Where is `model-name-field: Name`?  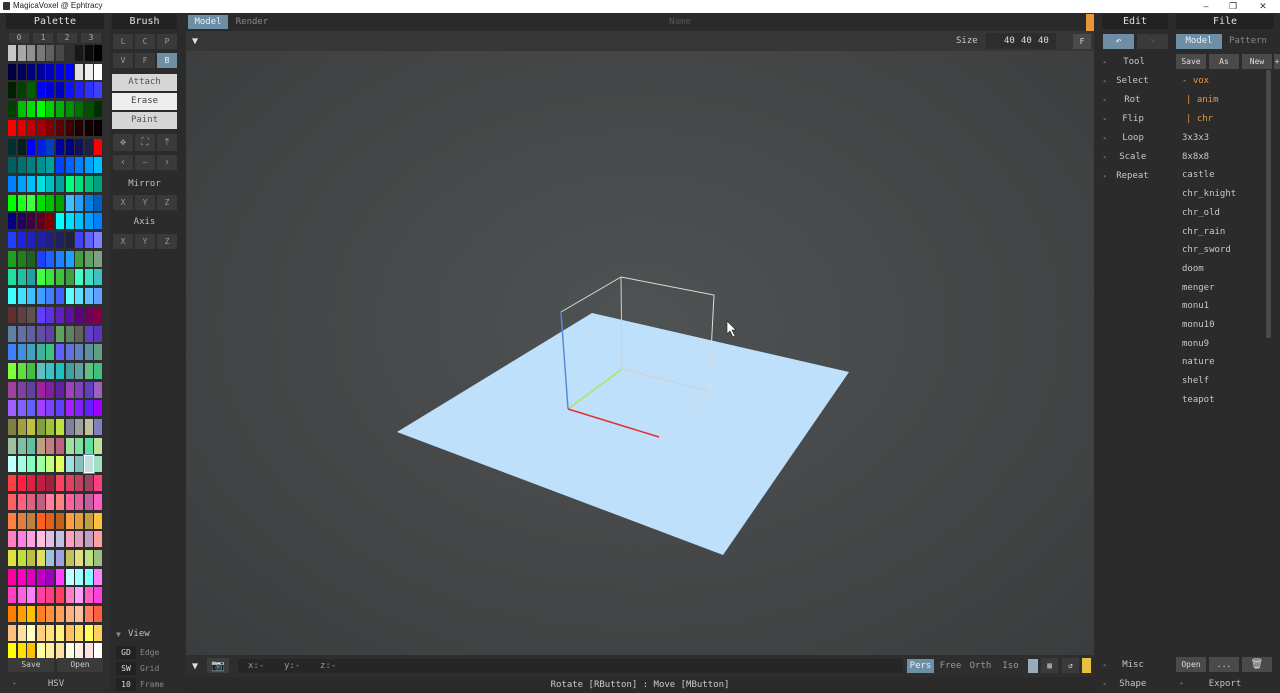
model-name-field: Name is located at coordinates (680, 22).